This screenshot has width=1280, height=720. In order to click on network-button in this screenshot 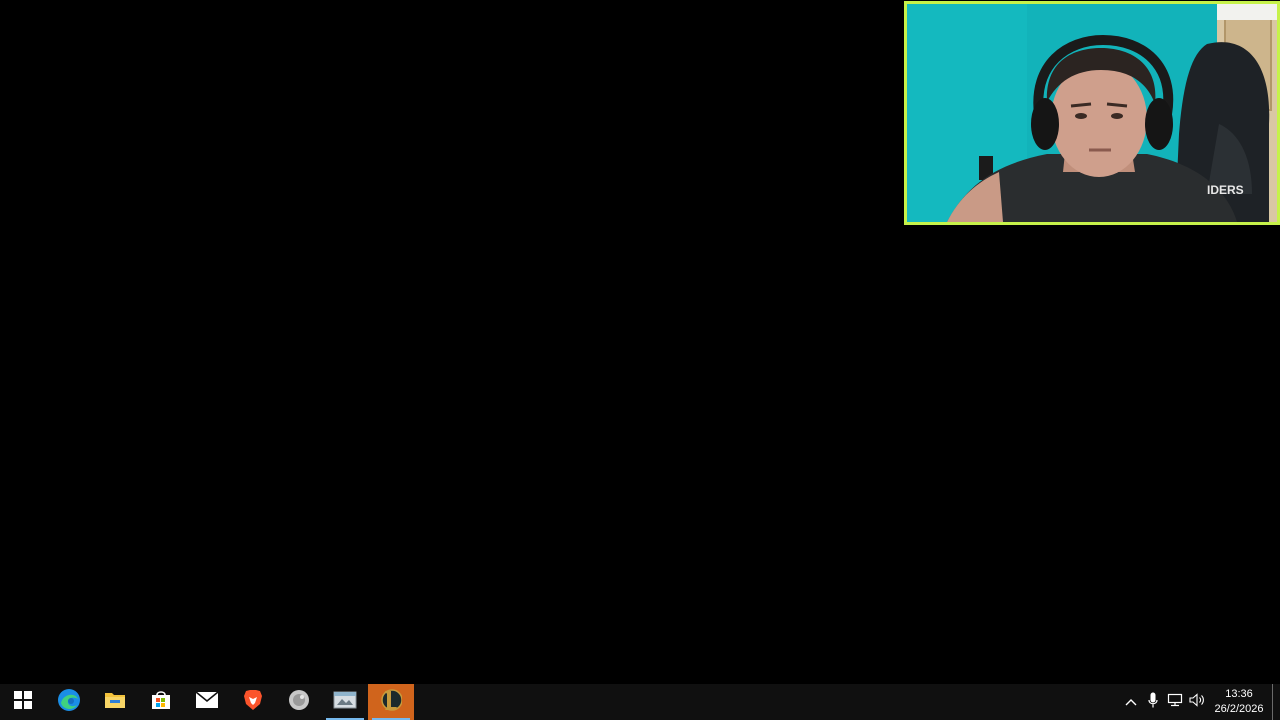, I will do `click(1175, 702)`.